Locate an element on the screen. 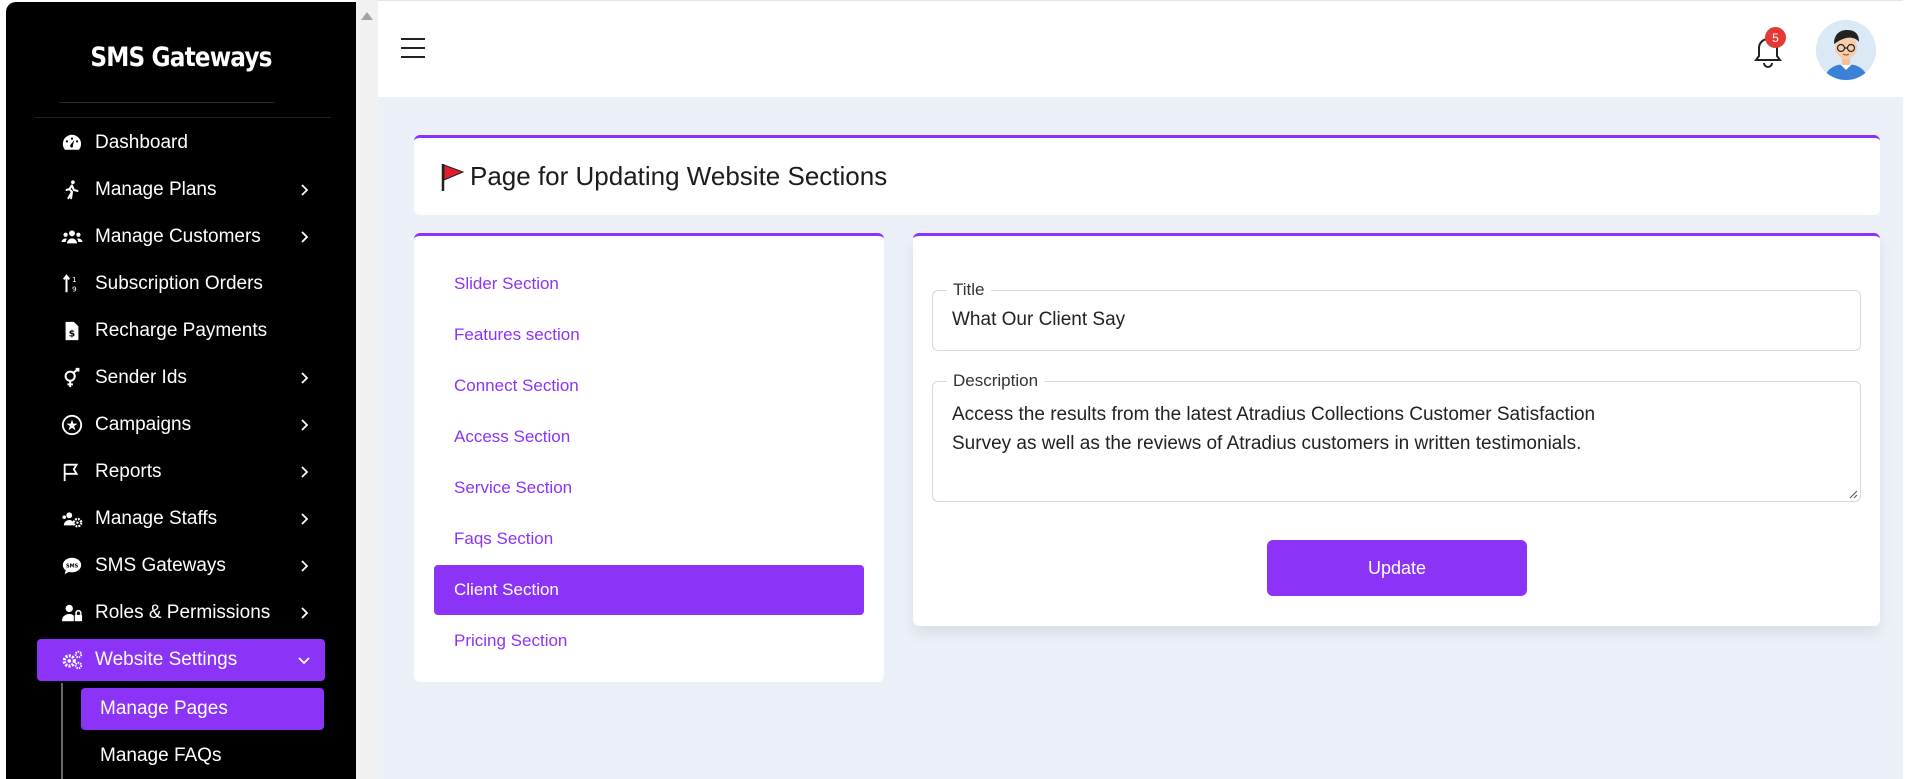  sidebar-item-manage-customers: Manage Customers is located at coordinates (181, 237).